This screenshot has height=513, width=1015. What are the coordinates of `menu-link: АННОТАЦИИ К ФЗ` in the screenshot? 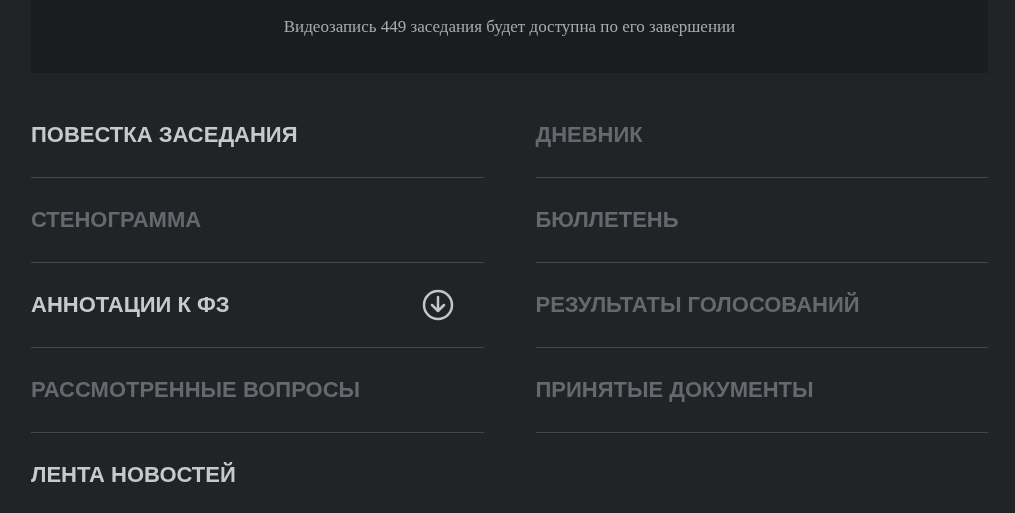 It's located at (130, 305).